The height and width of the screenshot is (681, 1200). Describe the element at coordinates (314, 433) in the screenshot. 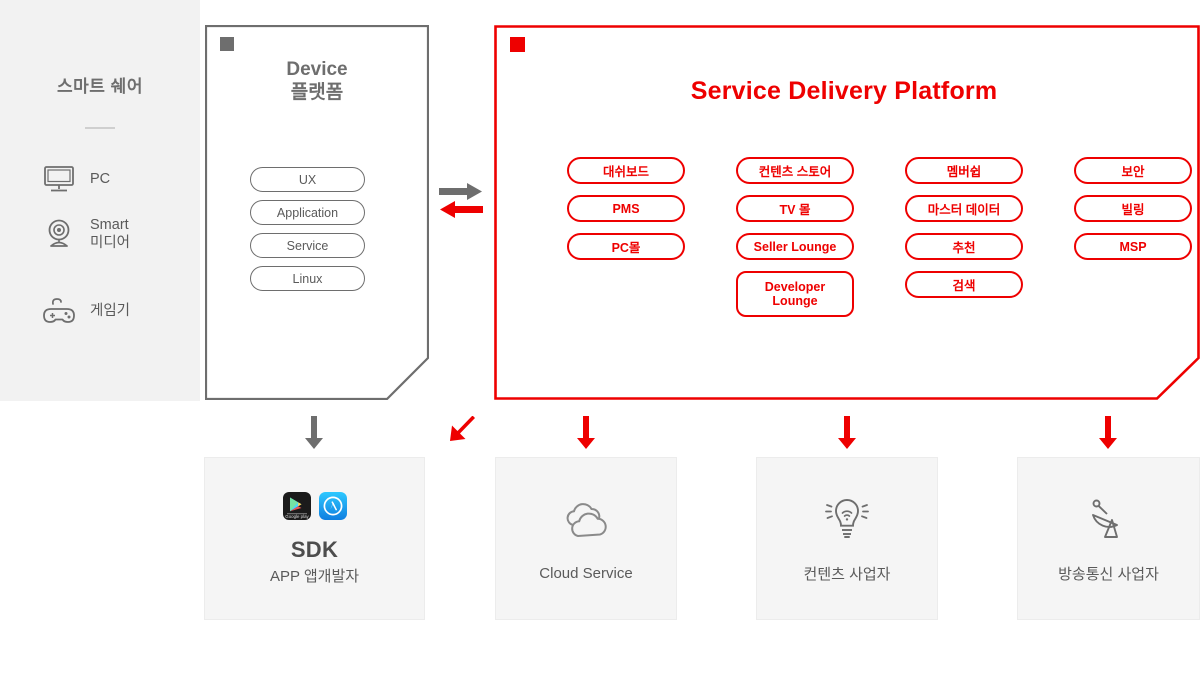

I see `arrow-to-sdk` at that location.